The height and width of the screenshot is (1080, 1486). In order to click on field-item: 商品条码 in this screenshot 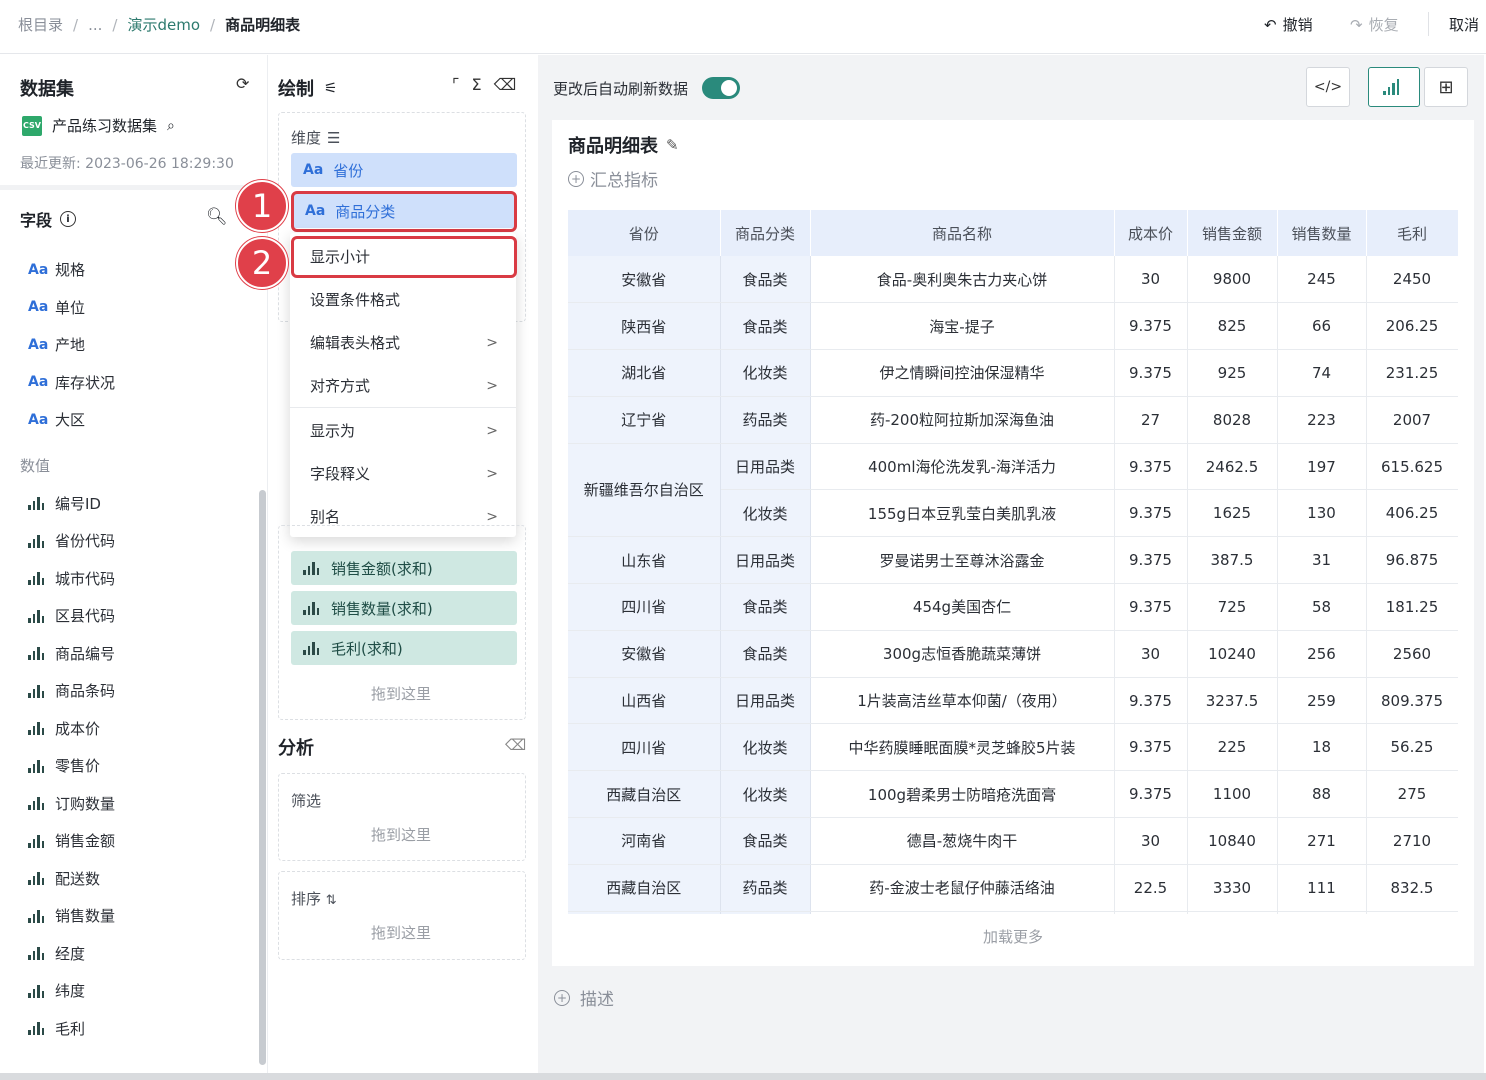, I will do `click(138, 691)`.